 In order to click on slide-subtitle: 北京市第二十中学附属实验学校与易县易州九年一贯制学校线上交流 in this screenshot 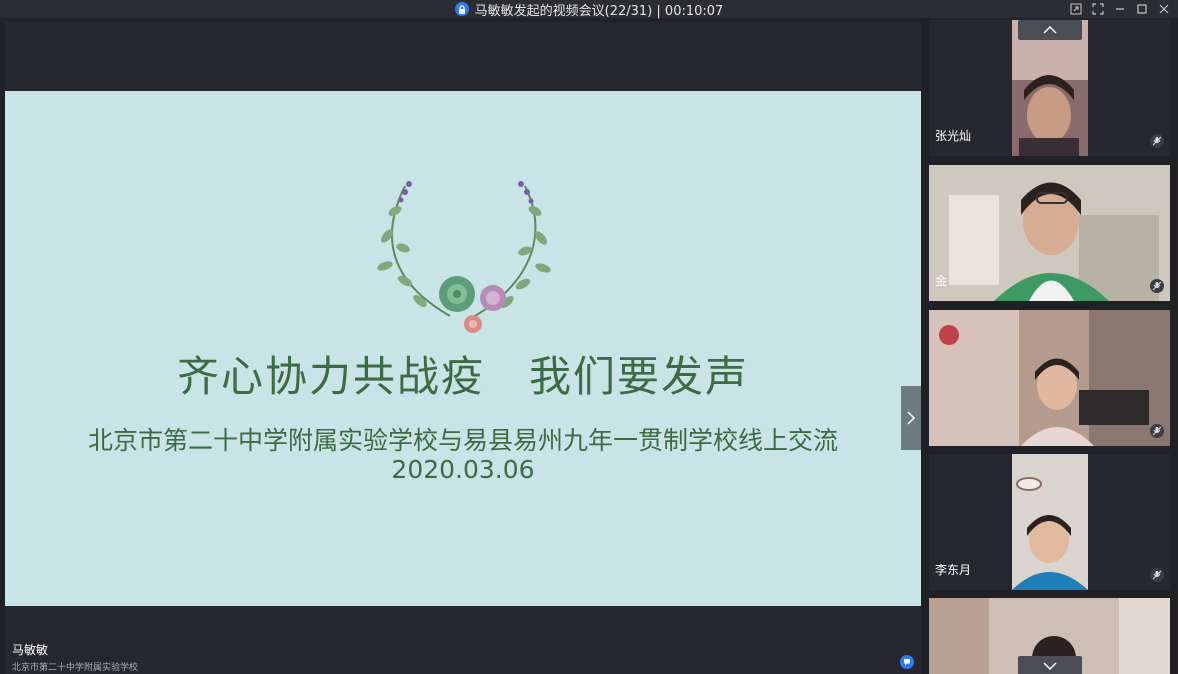, I will do `click(462, 440)`.